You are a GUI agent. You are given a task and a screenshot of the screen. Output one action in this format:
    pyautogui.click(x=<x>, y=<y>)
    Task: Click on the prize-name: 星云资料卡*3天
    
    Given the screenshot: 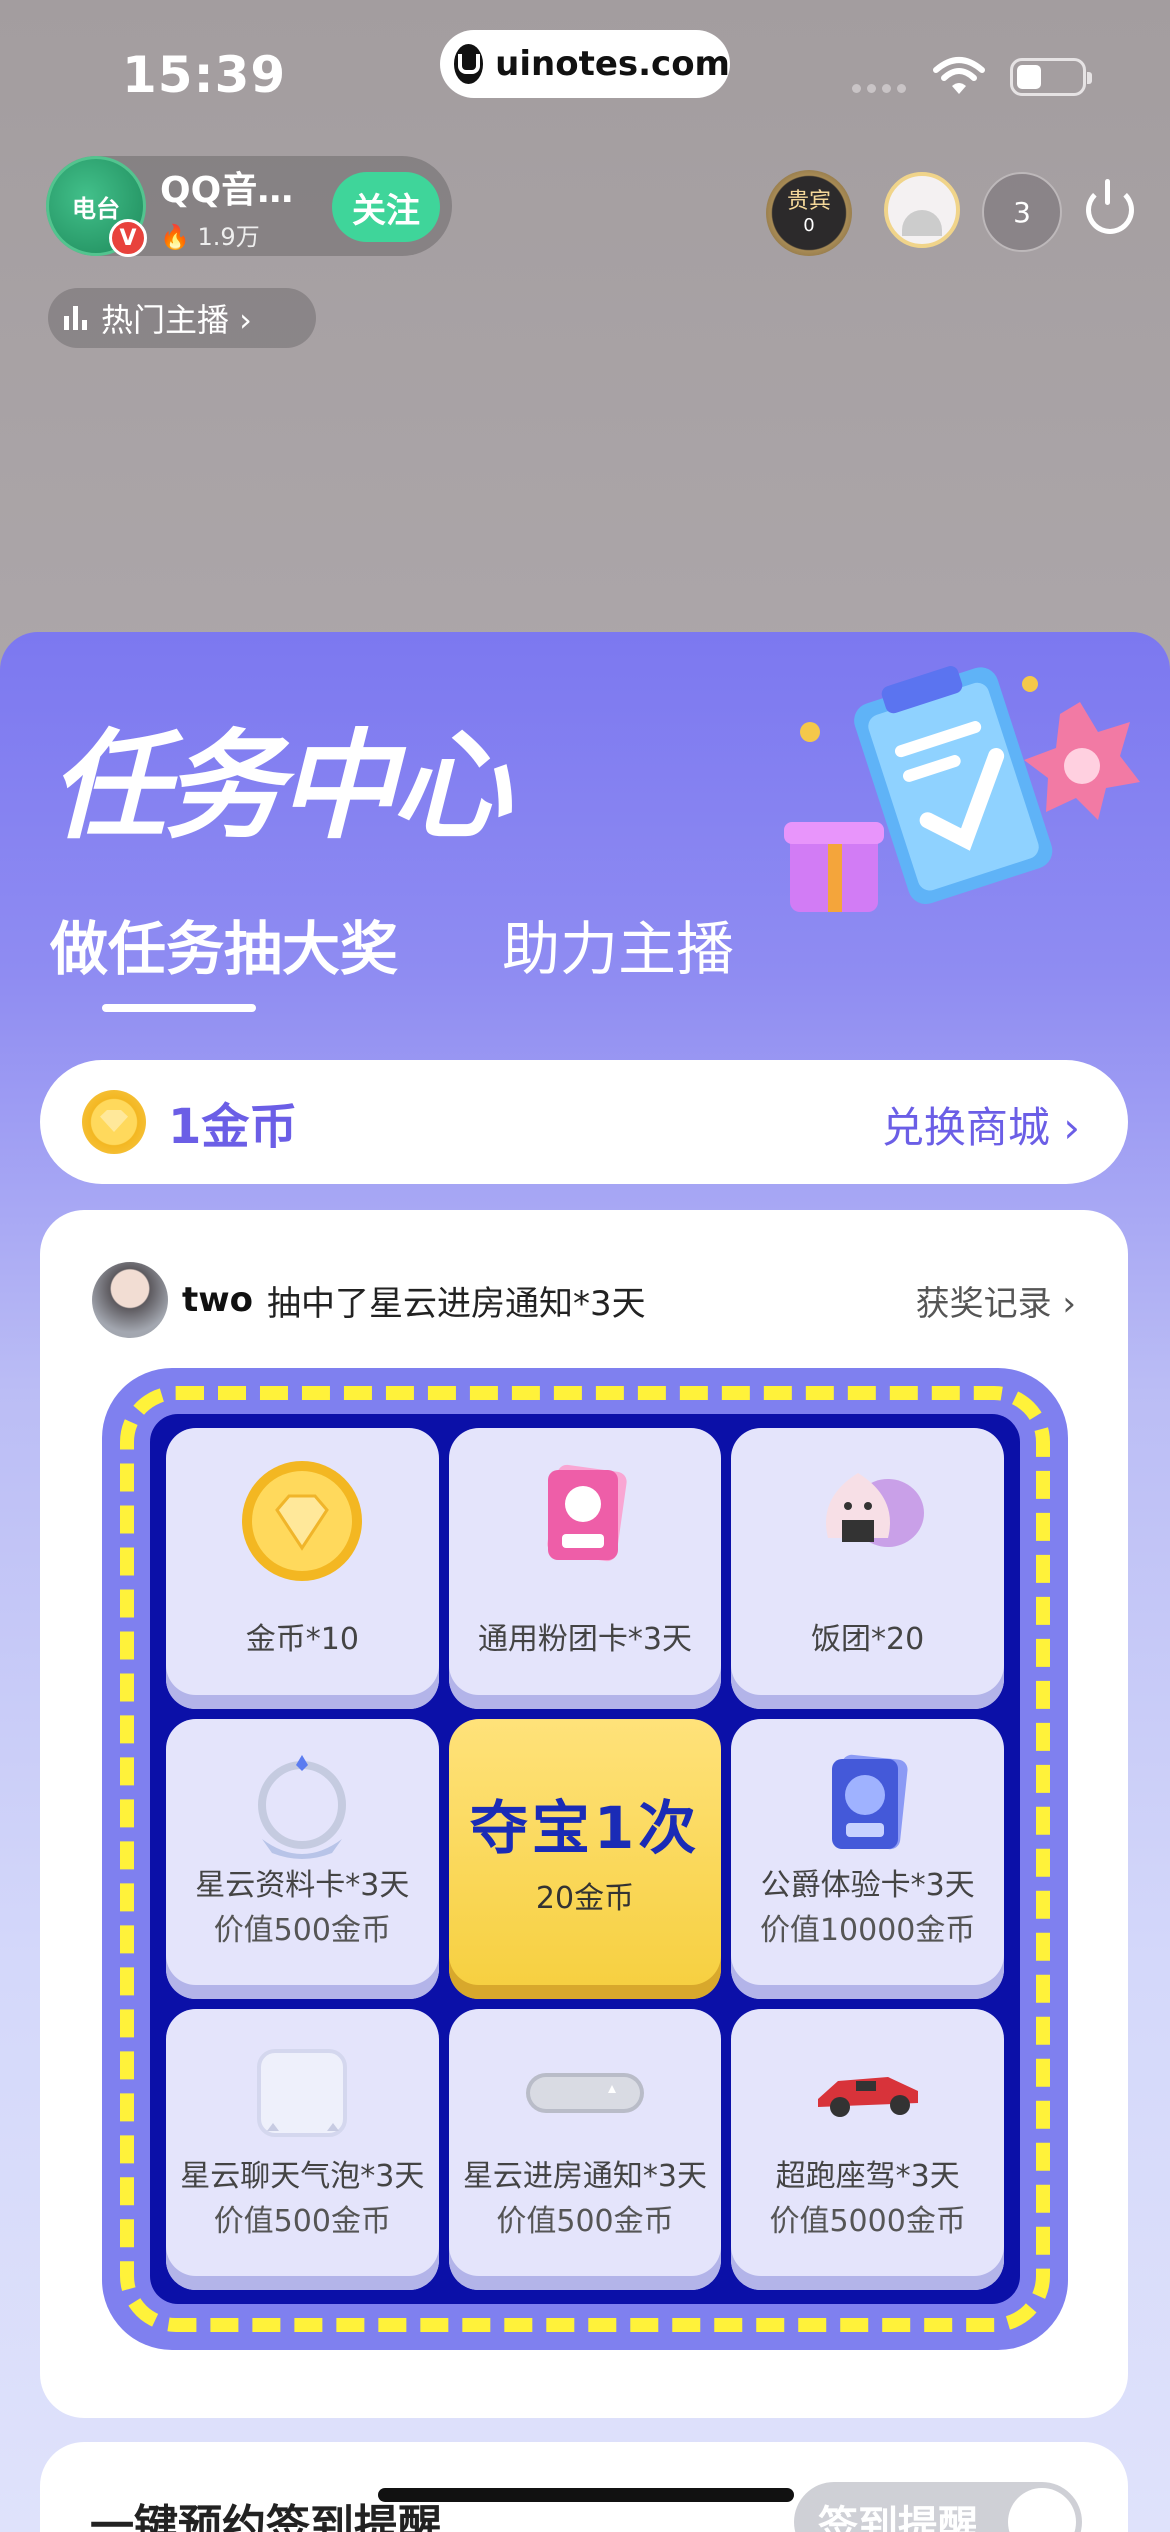 What is the action you would take?
    pyautogui.click(x=302, y=1886)
    